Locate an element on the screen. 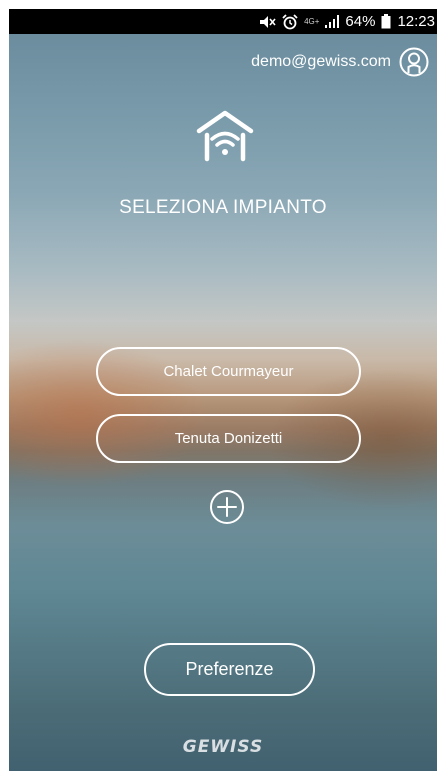 This screenshot has width=437, height=771. battery-level: 64% is located at coordinates (360, 21).